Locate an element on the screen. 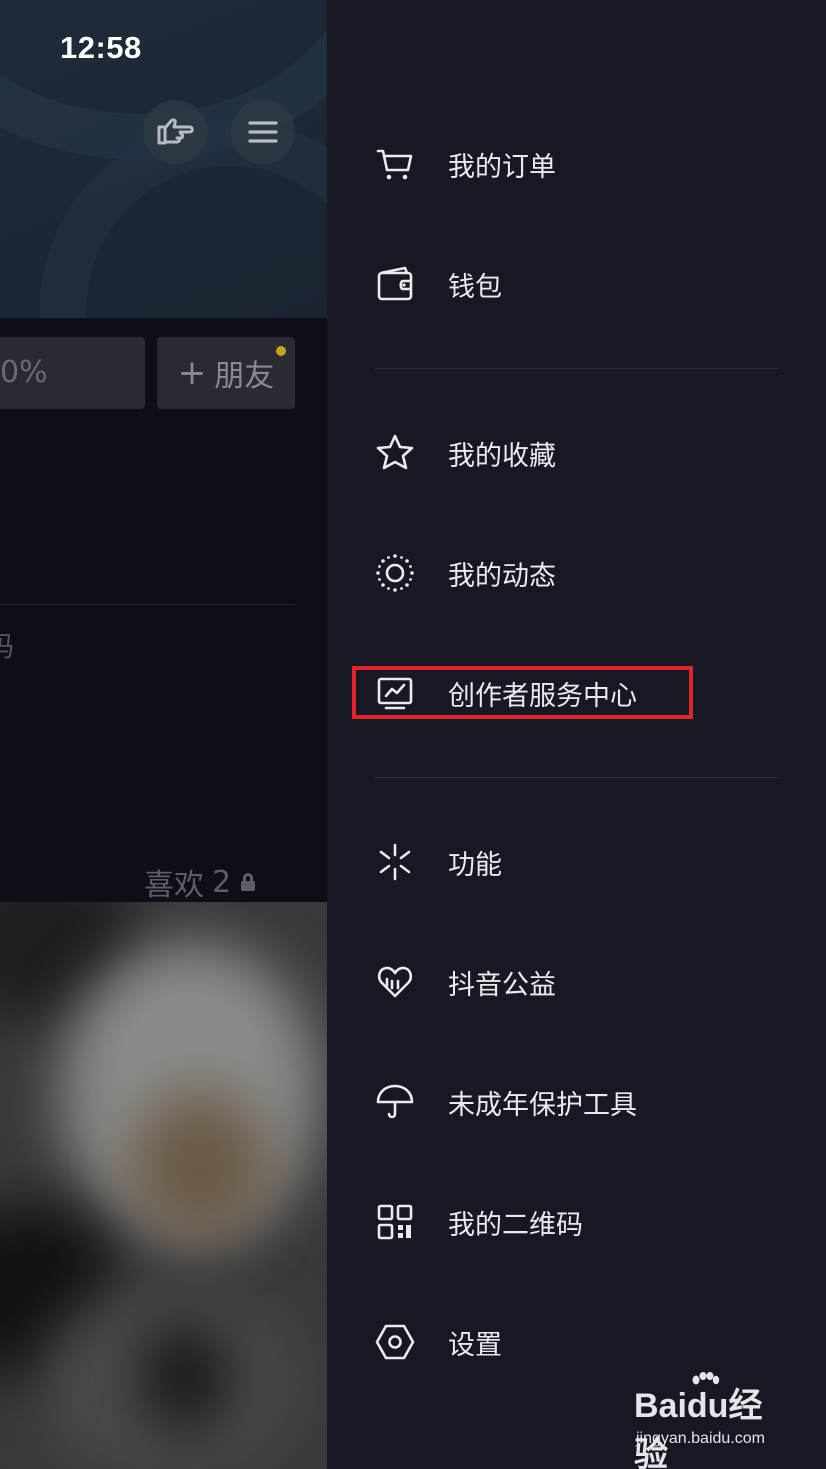 This screenshot has height=1469, width=826. plus-icon: + is located at coordinates (192, 373).